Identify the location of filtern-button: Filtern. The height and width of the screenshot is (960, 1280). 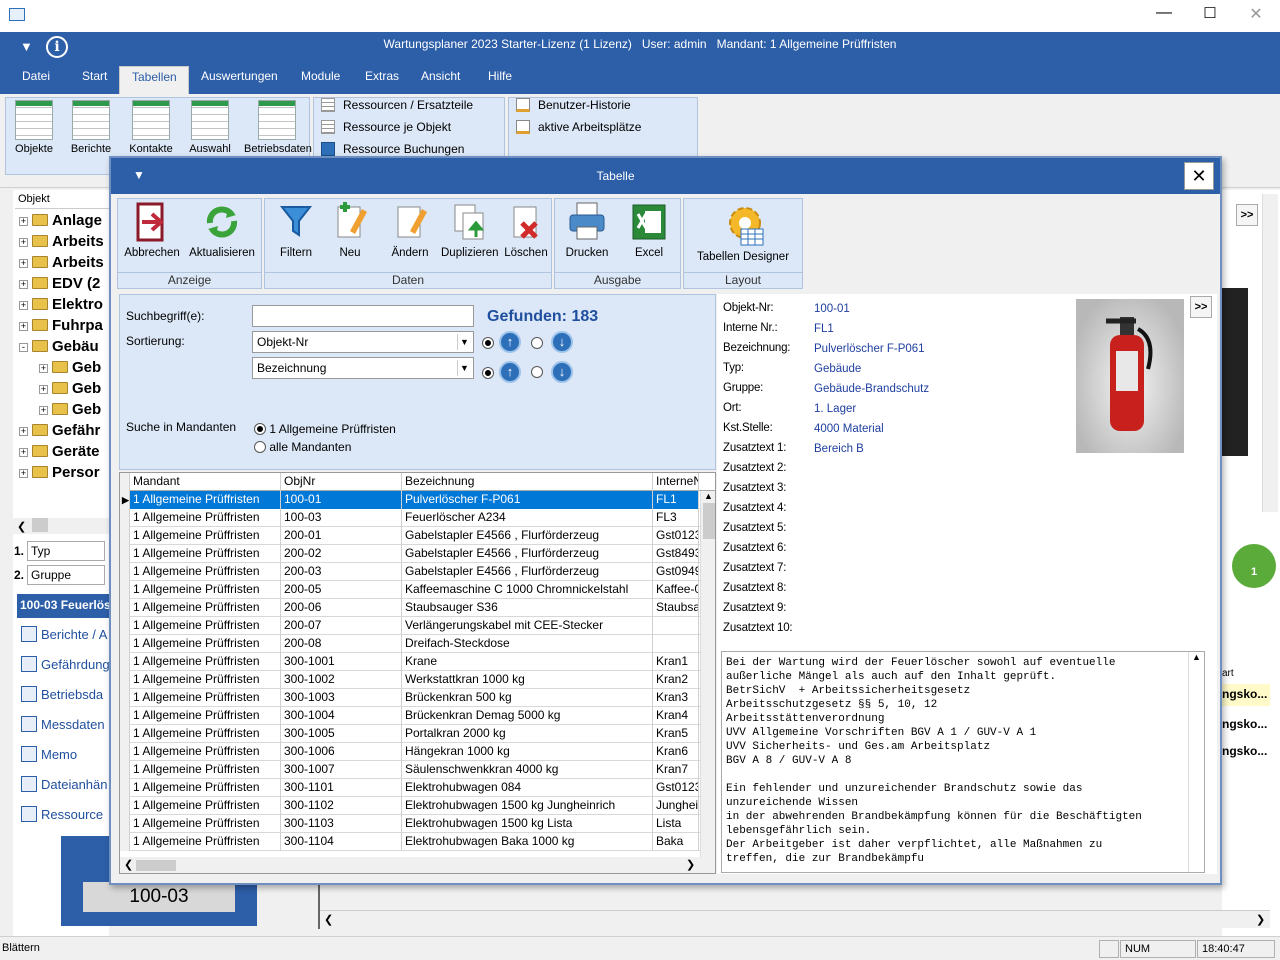
(296, 230).